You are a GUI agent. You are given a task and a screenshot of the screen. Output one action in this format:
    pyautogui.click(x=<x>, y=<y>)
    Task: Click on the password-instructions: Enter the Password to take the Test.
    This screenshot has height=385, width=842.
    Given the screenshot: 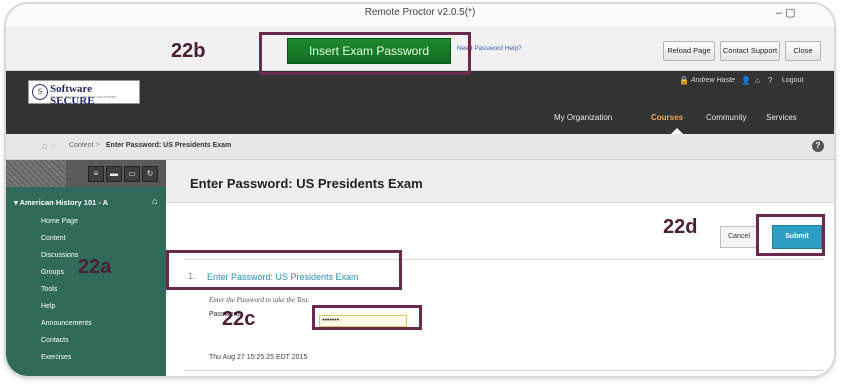 What is the action you would take?
    pyautogui.click(x=259, y=300)
    